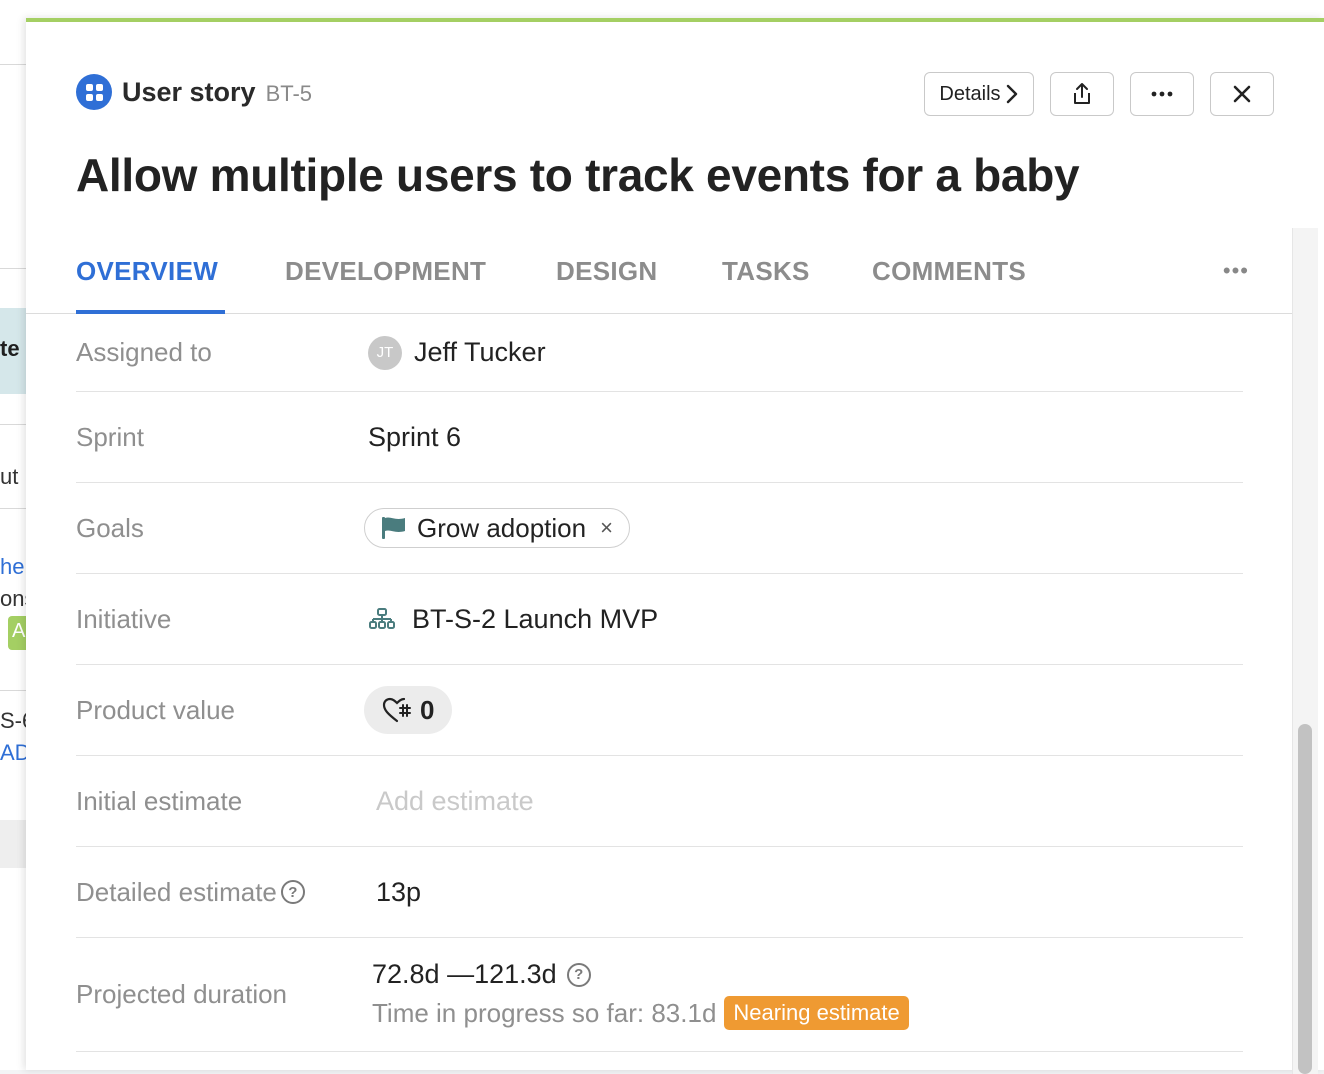 The image size is (1324, 1074). I want to click on tab-overview: OVERVIEW, so click(147, 271).